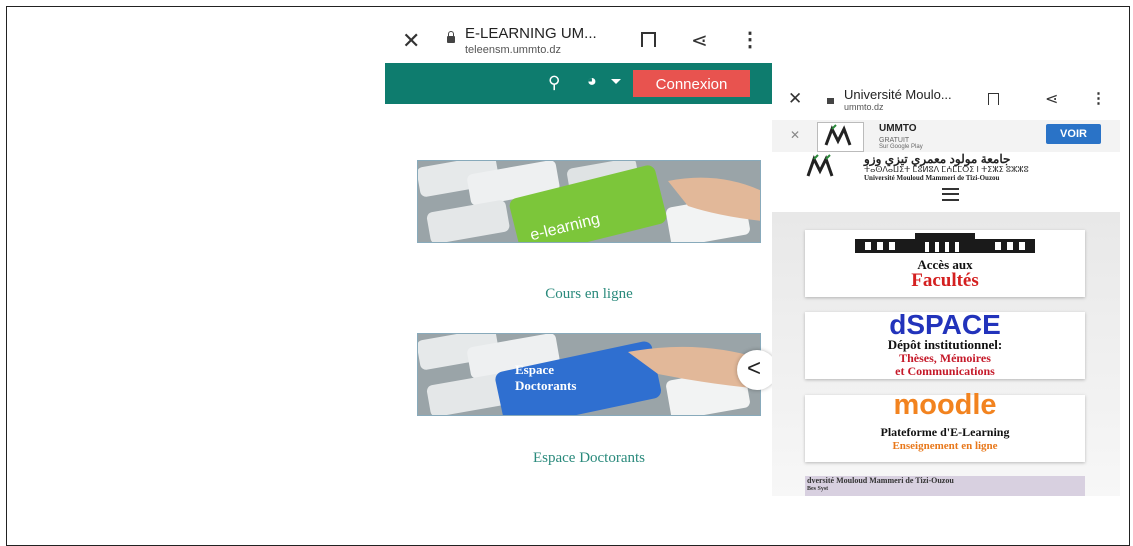 This screenshot has height=546, width=1133. I want to click on login-button: Connexion, so click(691, 83).